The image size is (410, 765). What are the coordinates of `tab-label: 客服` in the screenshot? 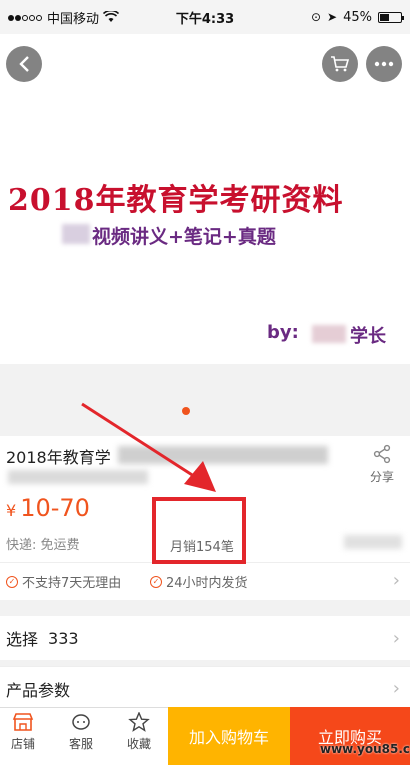 It's located at (80, 744).